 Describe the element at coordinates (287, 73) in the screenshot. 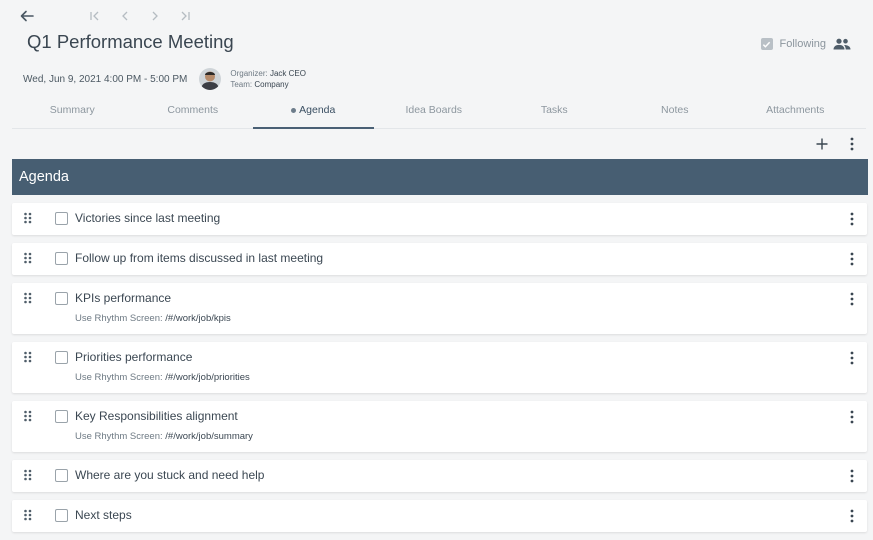

I see `organizer-name: Jack CEO` at that location.